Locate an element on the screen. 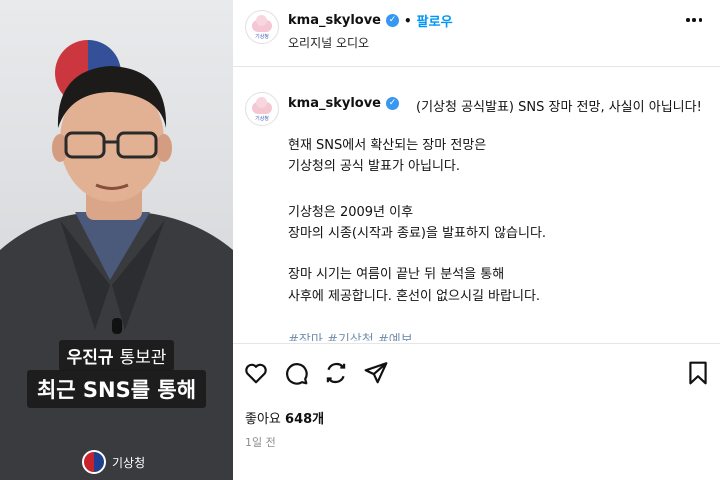 This screenshot has height=480, width=720. post-avatar: 기상청 is located at coordinates (262, 109).